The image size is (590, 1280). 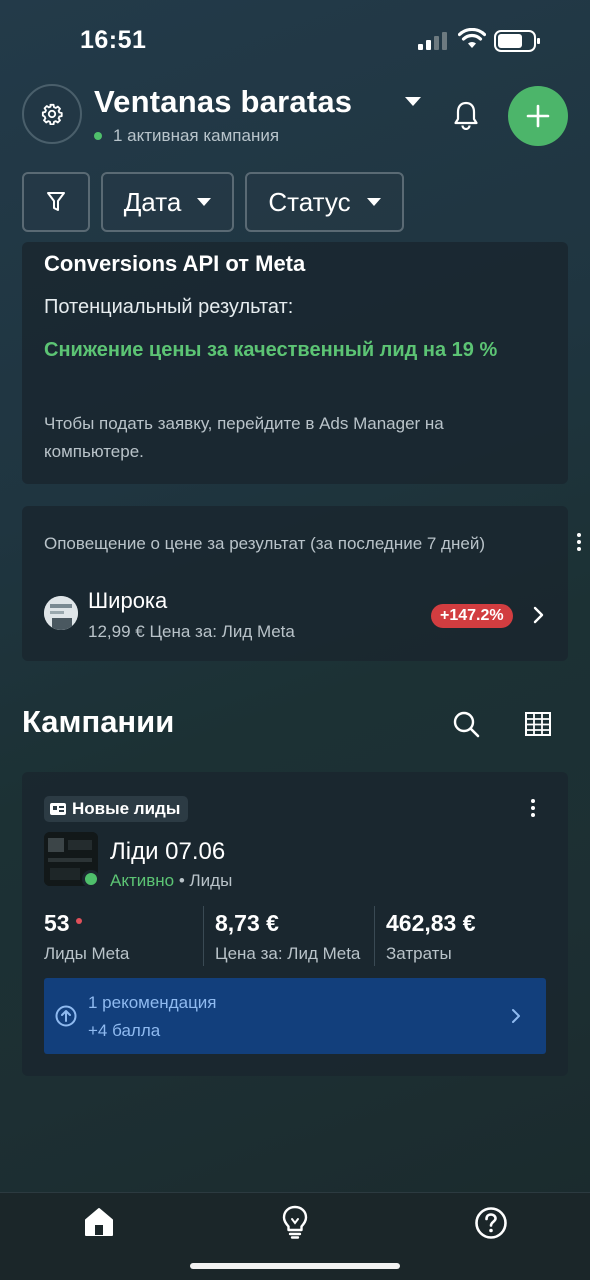 What do you see at coordinates (309, 201) in the screenshot?
I see `status-filter-label: Статус` at bounding box center [309, 201].